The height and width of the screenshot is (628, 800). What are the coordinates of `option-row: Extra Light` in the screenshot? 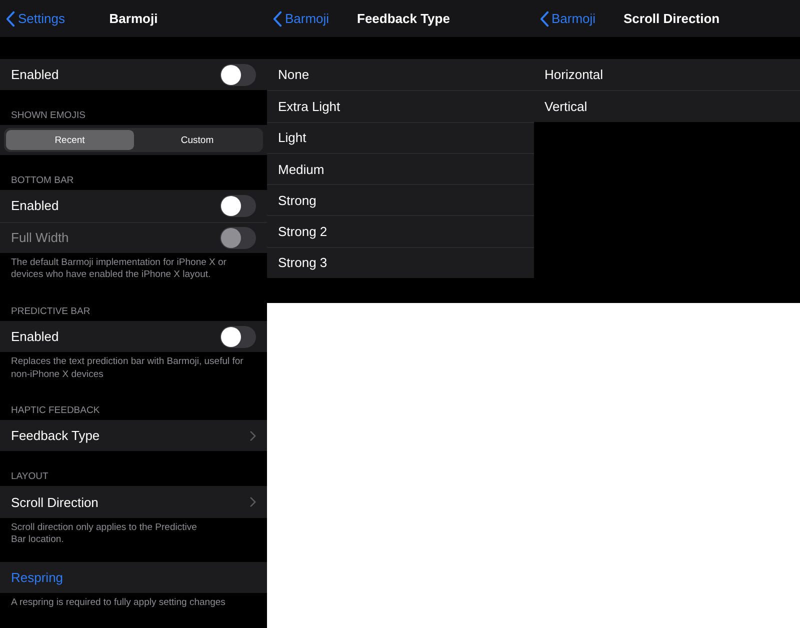 It's located at (400, 106).